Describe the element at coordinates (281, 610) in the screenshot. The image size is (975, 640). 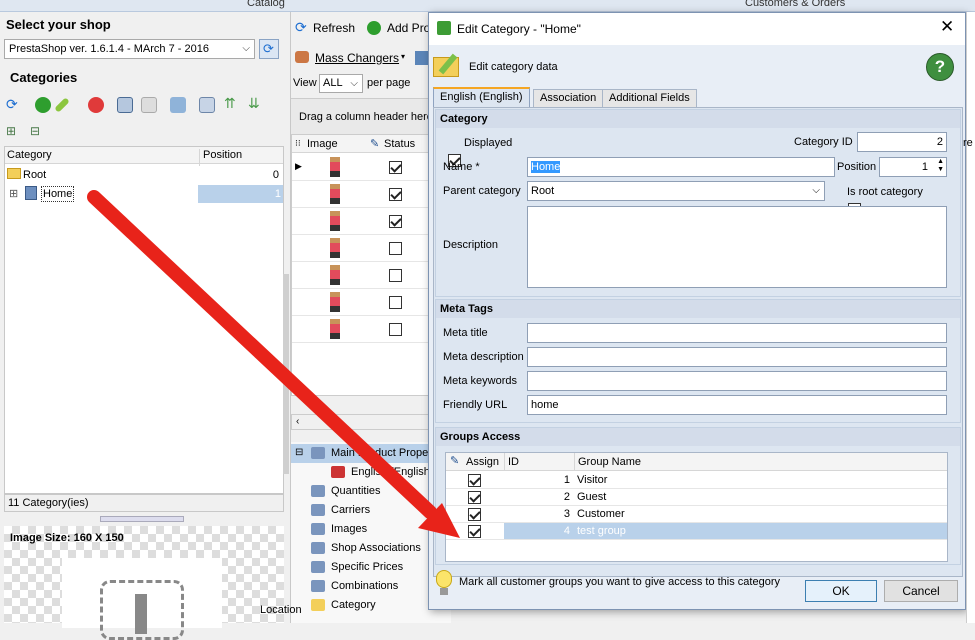
I see `location-label: Location` at that location.